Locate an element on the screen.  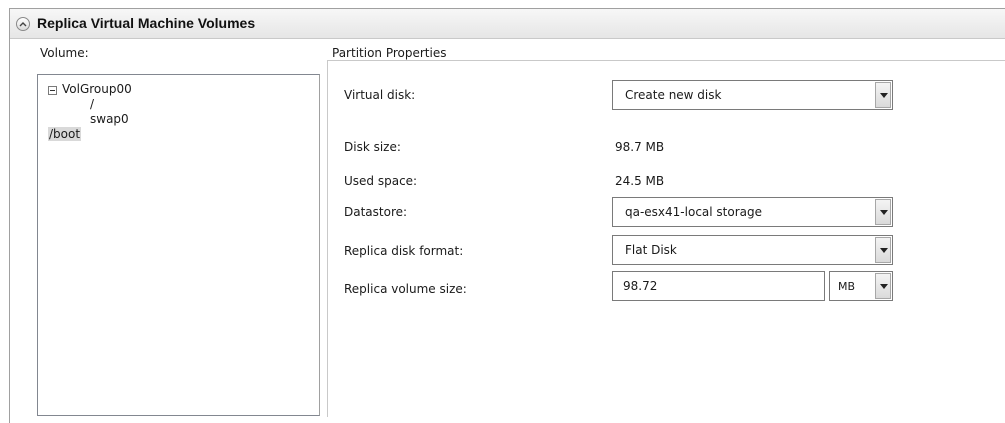
collapse-button is located at coordinates (23, 24).